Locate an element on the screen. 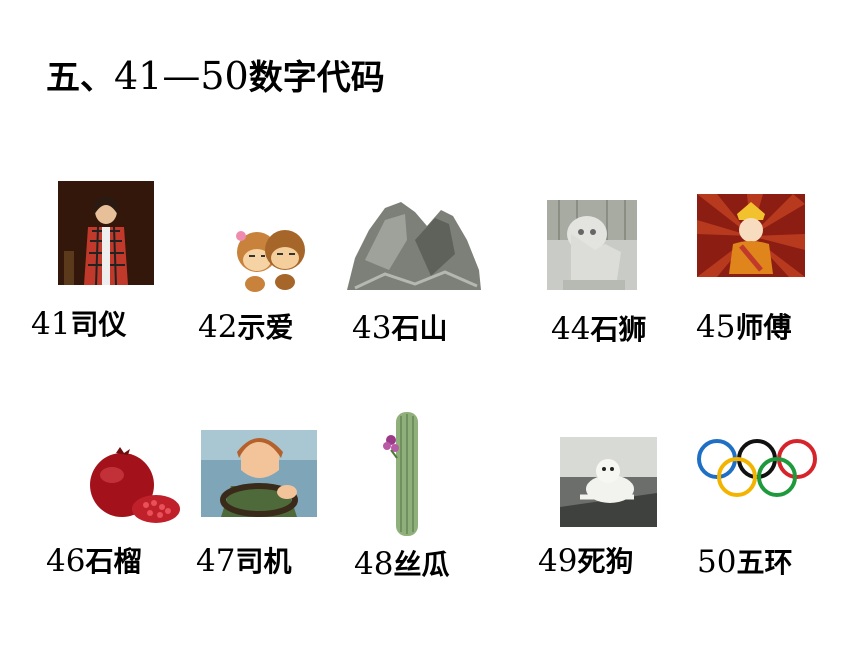 This screenshot has height=647, width=864. label-41: 41司仪 is located at coordinates (78, 323).